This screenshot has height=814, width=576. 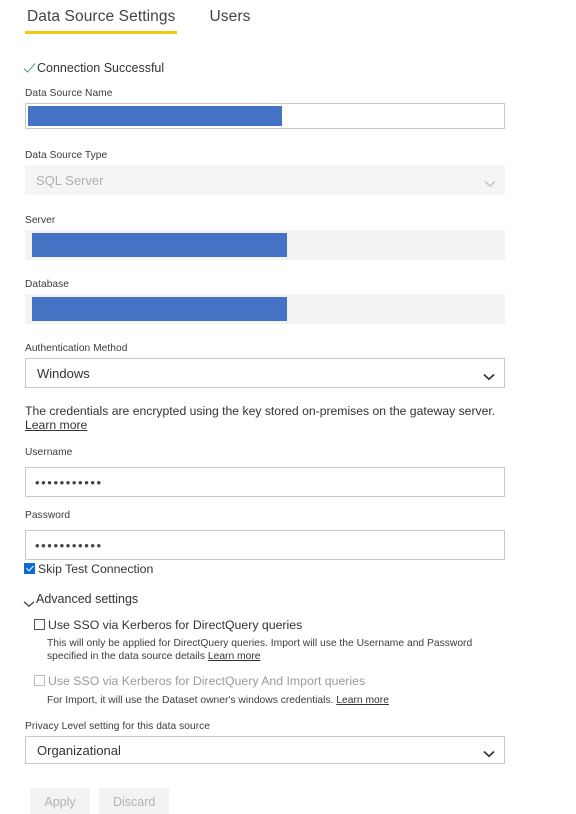 What do you see at coordinates (63, 373) in the screenshot?
I see `authentication-method-value: Windows` at bounding box center [63, 373].